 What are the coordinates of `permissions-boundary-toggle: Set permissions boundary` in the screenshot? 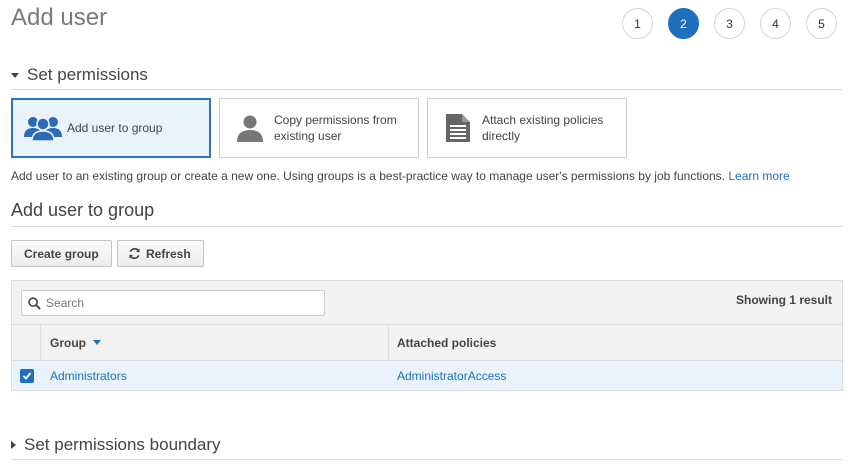 It's located at (116, 445).